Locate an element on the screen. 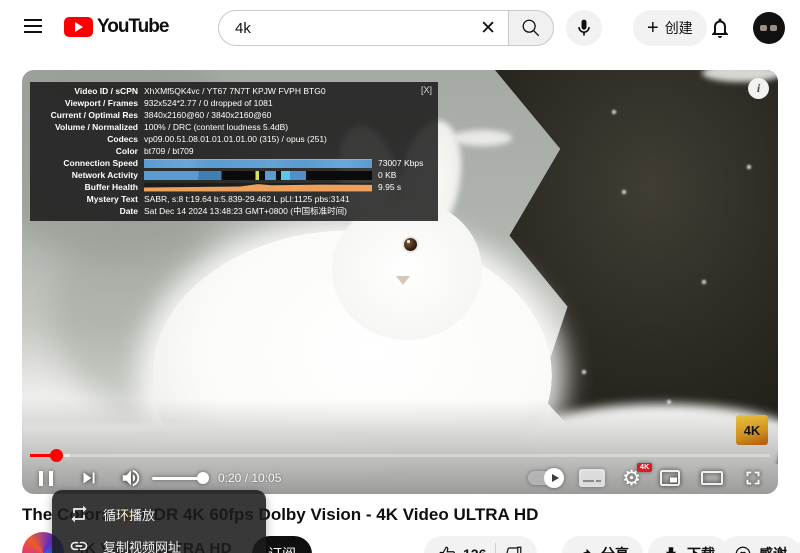 Image resolution: width=800 pixels, height=553 pixels. stats-label: Viewport / Frames is located at coordinates (101, 103).